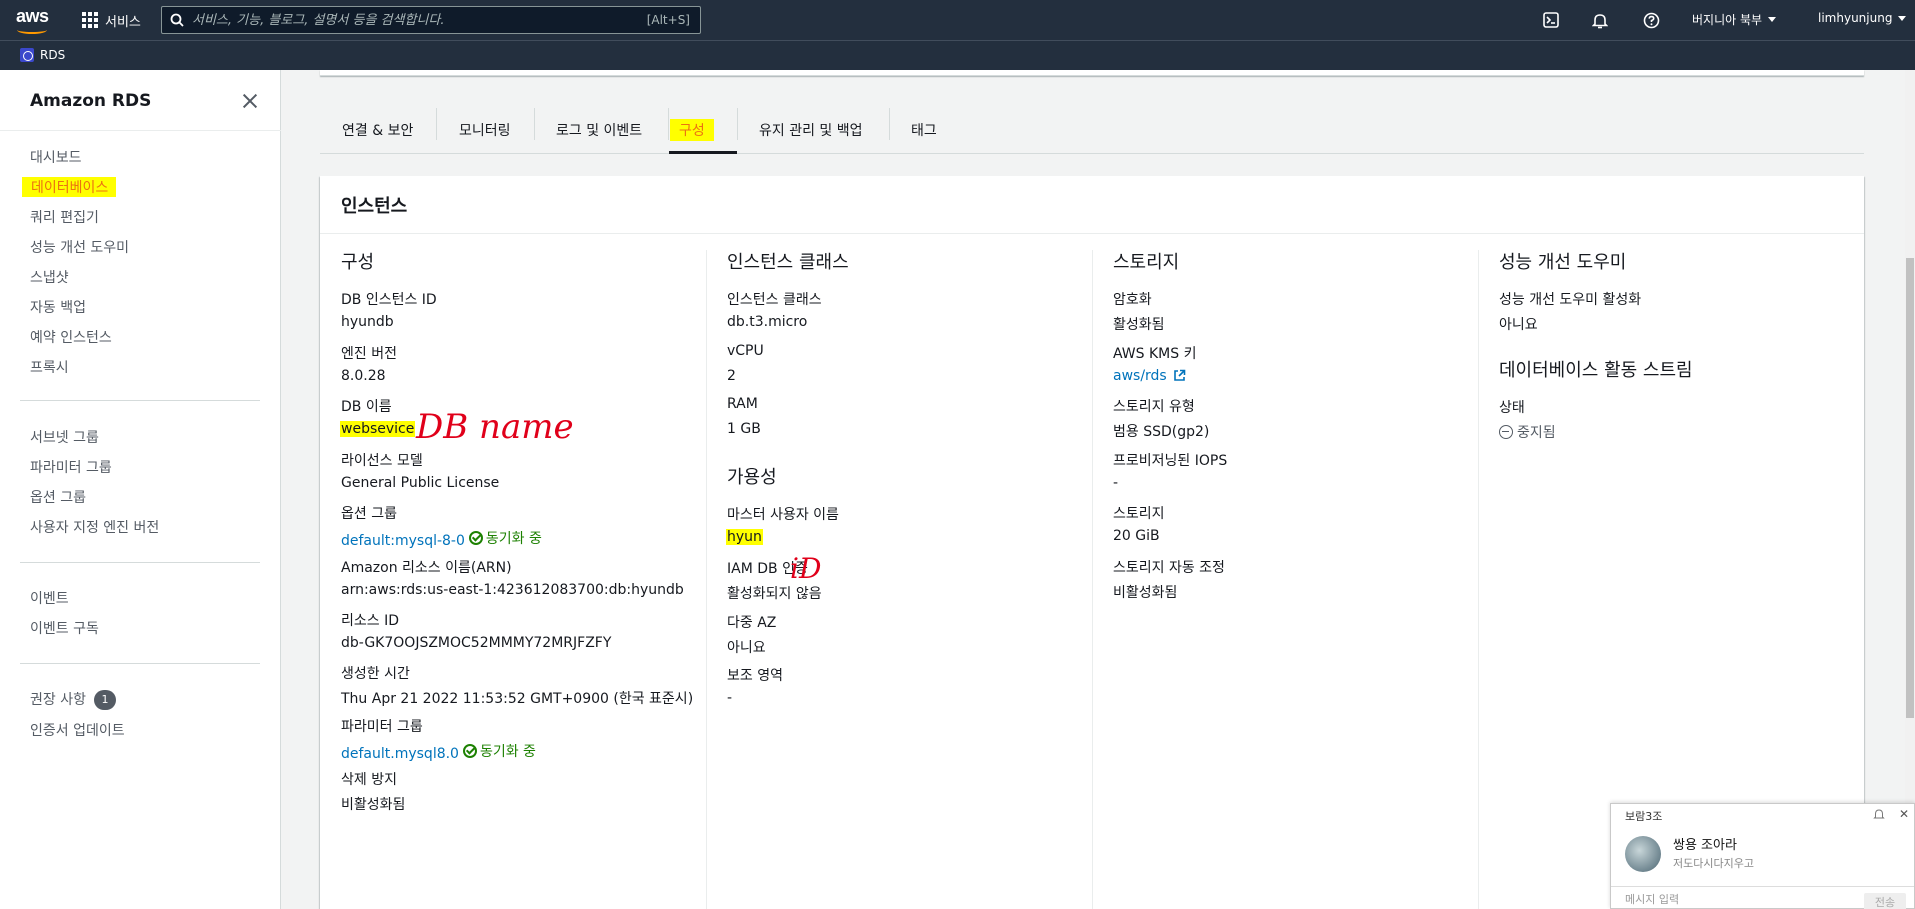 This screenshot has width=1915, height=909. What do you see at coordinates (742, 404) in the screenshot?
I see `field-label: RAM` at bounding box center [742, 404].